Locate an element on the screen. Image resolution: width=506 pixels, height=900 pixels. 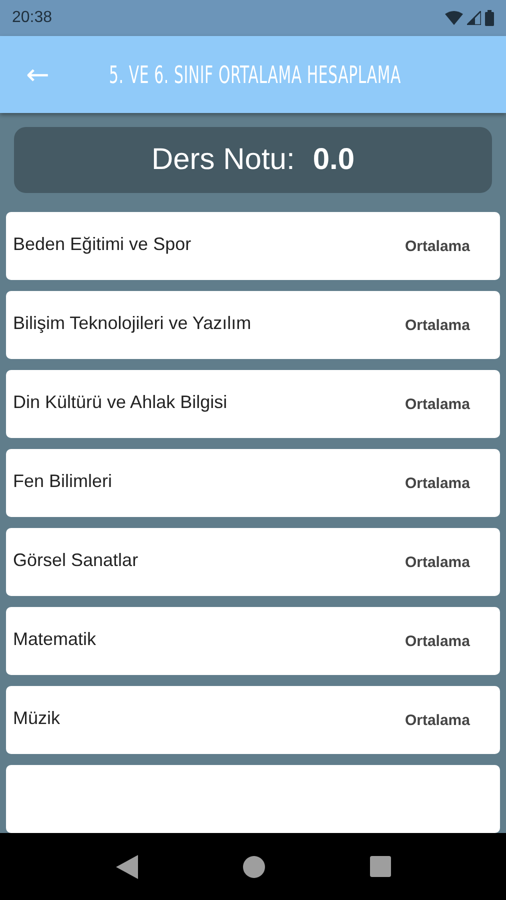
home-nav-icon is located at coordinates (253, 867).